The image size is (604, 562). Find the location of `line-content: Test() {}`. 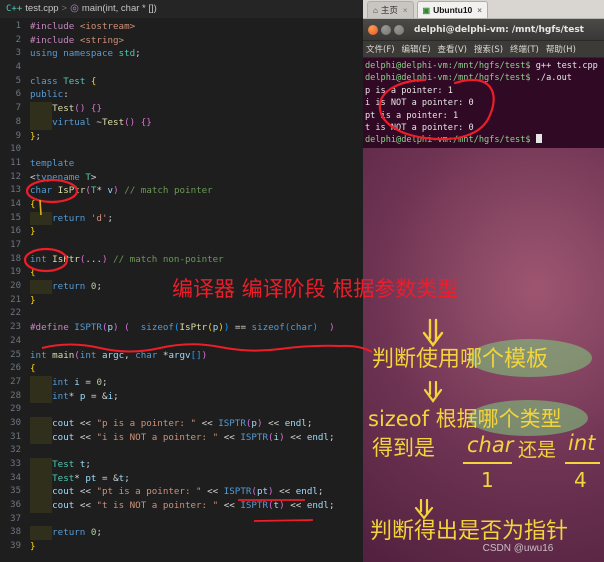

line-content: Test() {} is located at coordinates (66, 109).